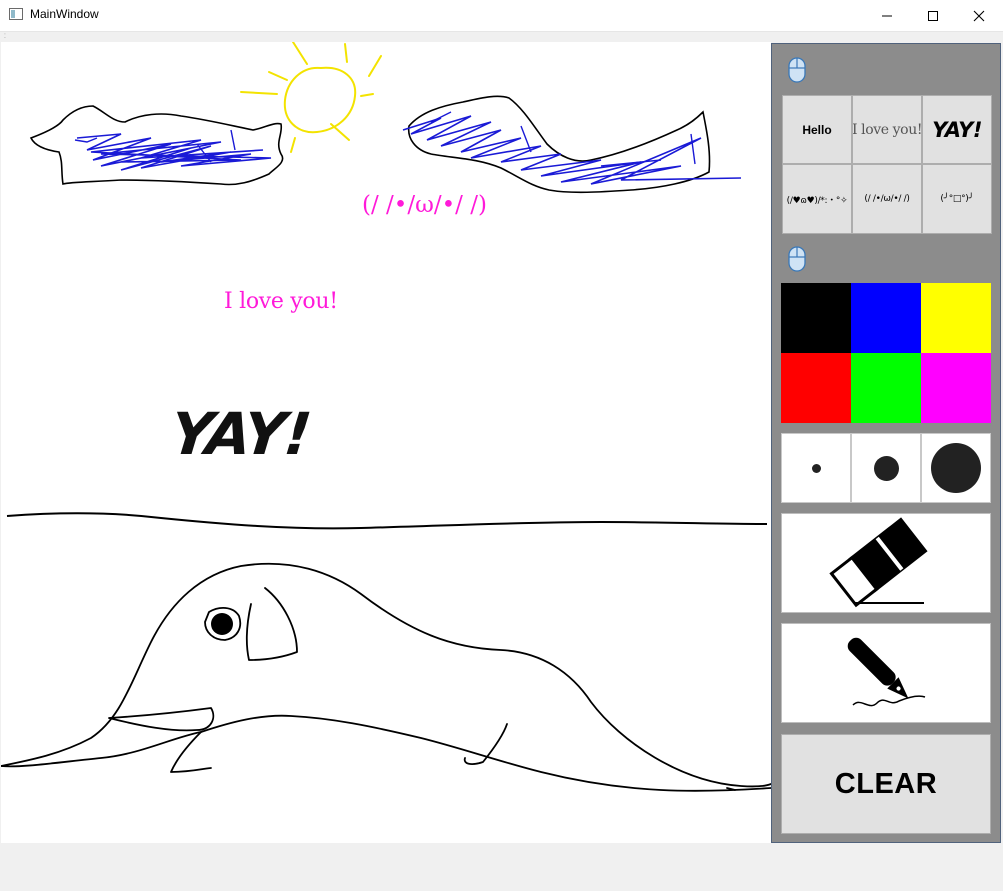 The height and width of the screenshot is (891, 1003). I want to click on color-swatch-yellow, so click(956, 318).